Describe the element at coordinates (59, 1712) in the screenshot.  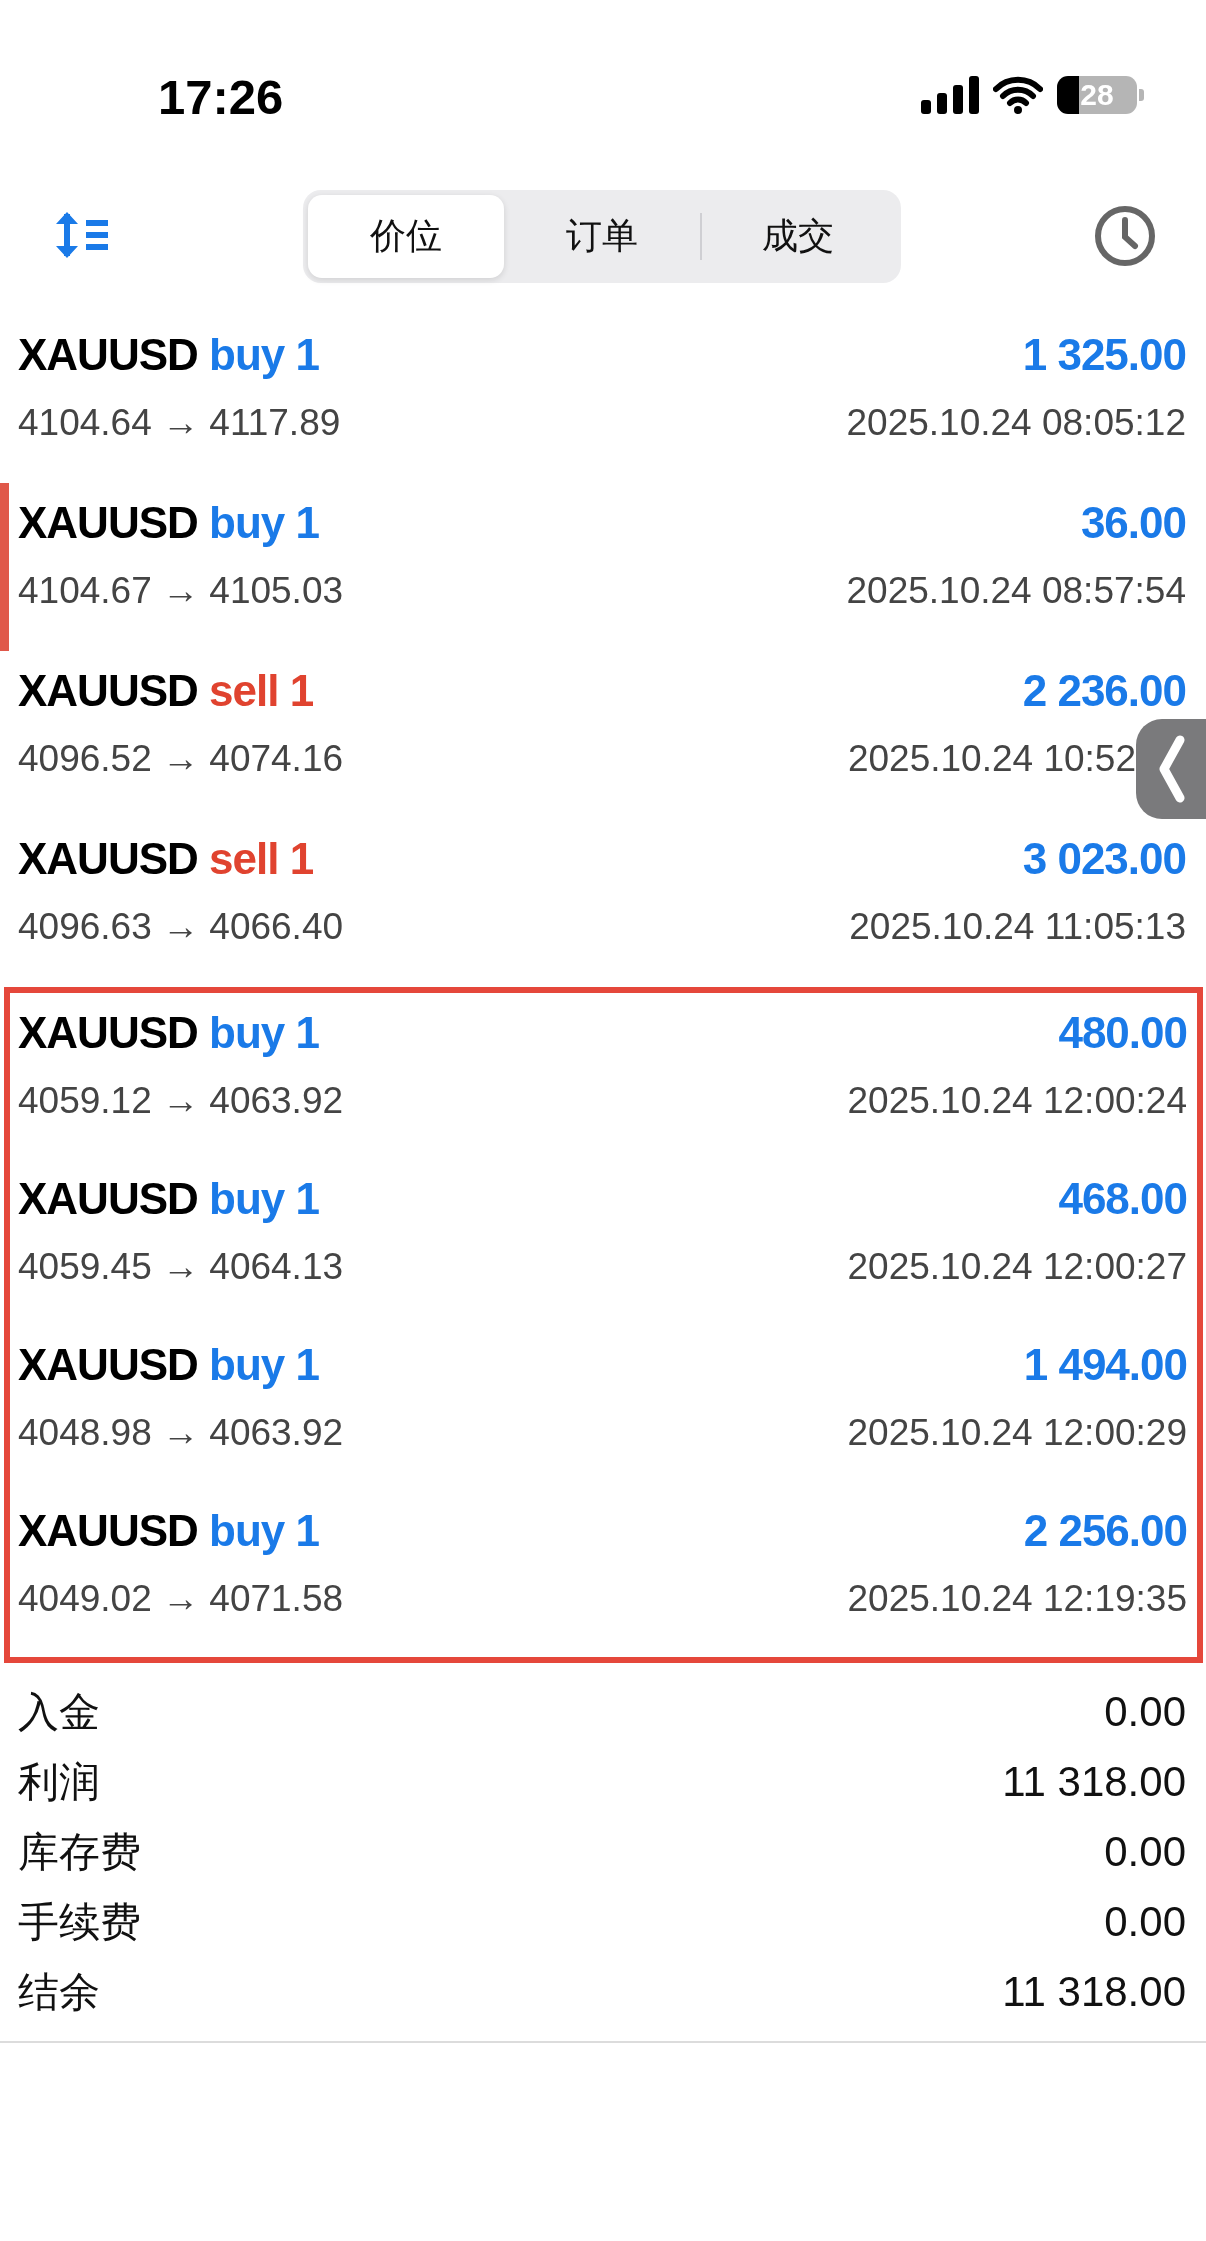
I see `summary-label: 入金` at that location.